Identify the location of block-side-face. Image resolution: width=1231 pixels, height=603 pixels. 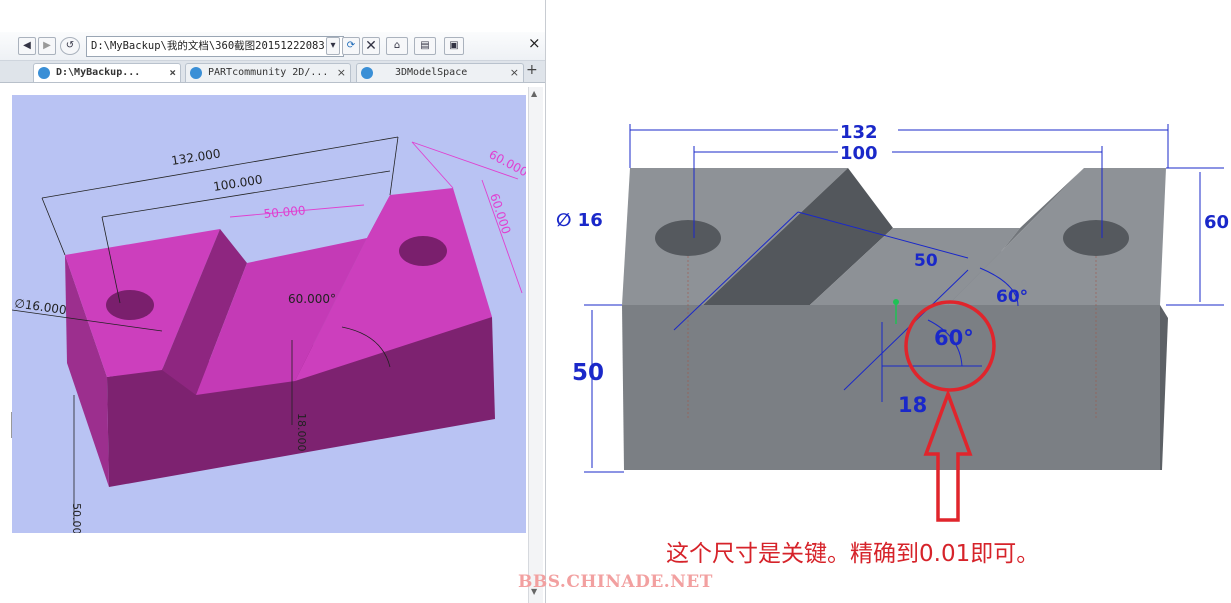
(1164, 387).